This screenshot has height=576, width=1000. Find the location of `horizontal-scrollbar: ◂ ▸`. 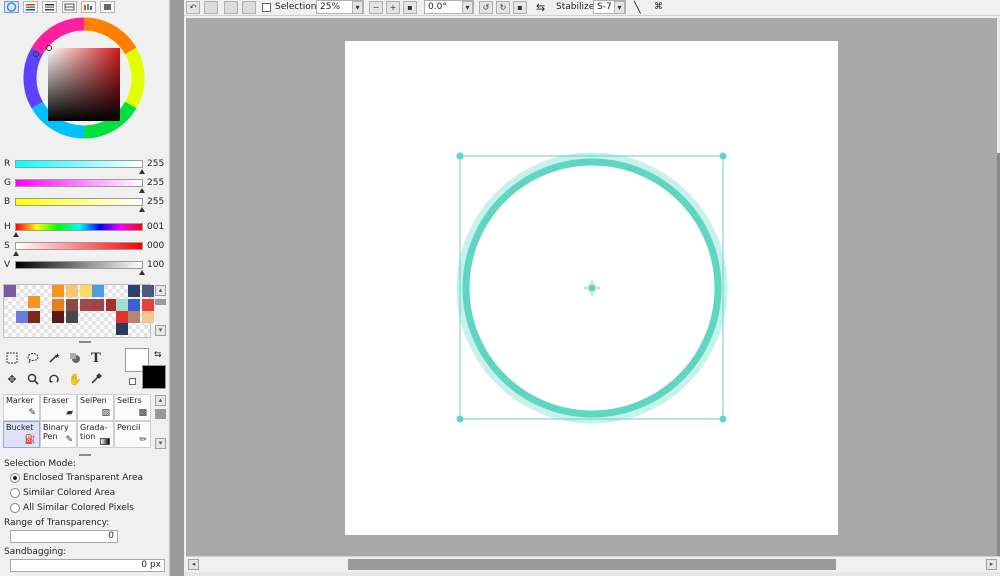

horizontal-scrollbar: ◂ ▸ is located at coordinates (593, 564).